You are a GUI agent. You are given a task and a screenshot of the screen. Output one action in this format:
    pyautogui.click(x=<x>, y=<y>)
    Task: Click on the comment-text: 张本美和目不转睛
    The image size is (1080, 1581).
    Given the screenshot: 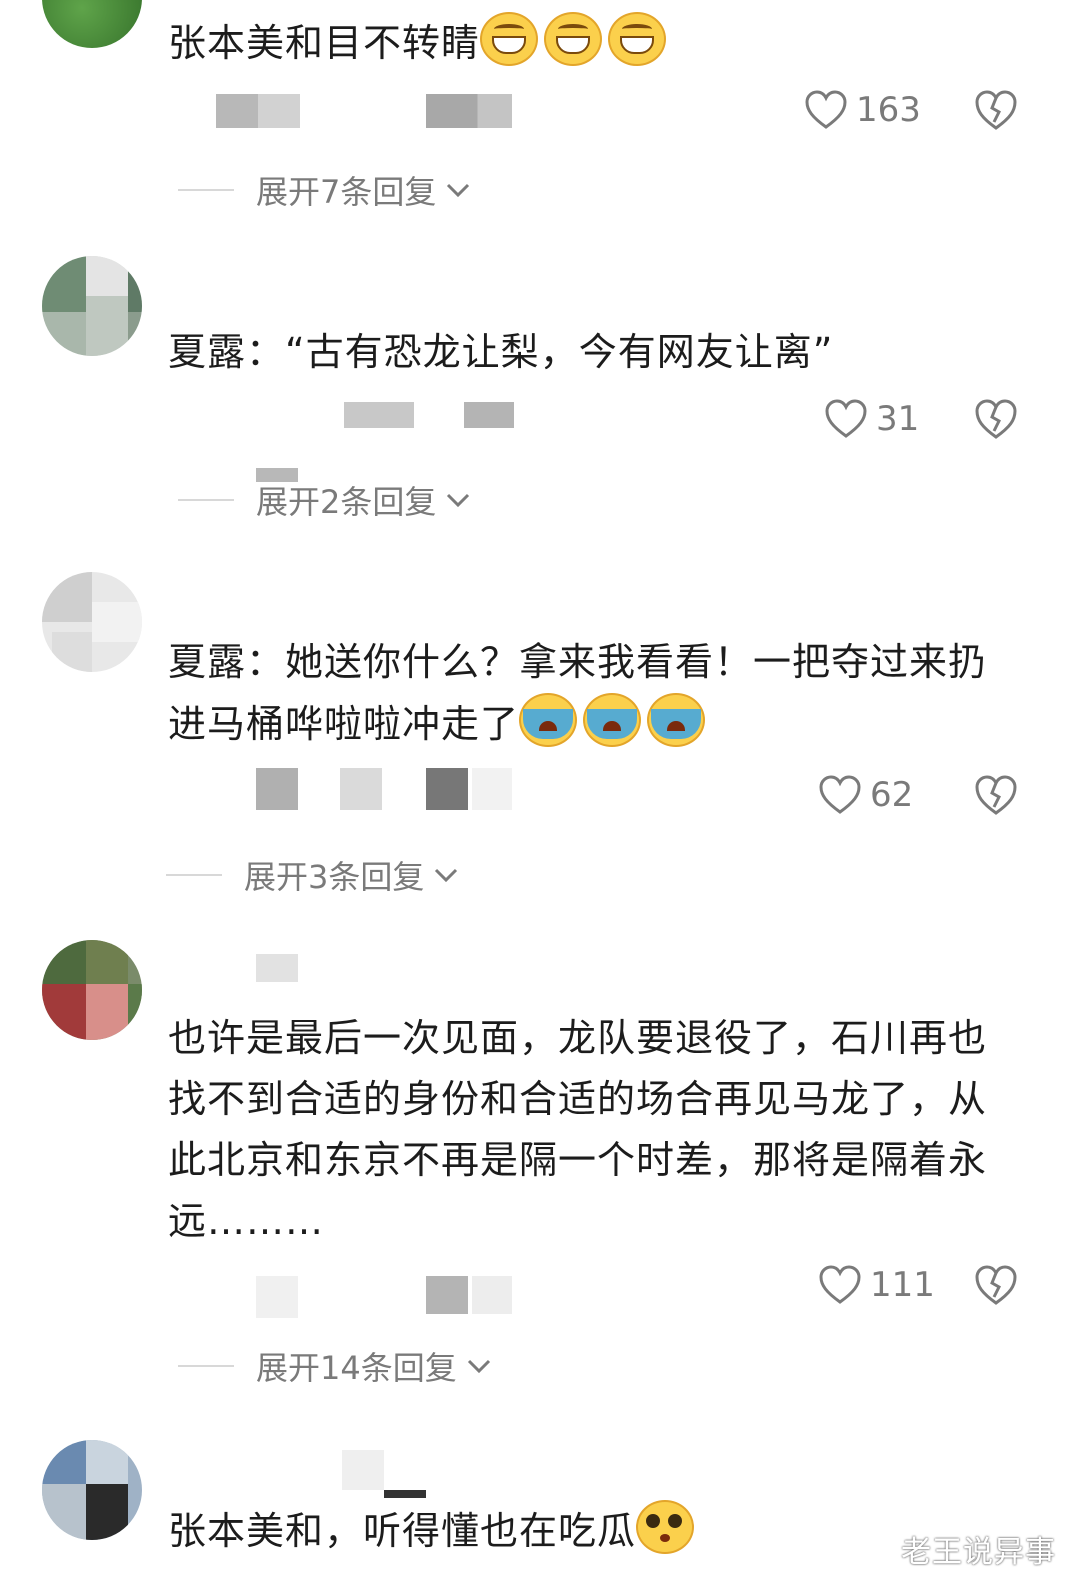 What is the action you would take?
    pyautogui.click(x=598, y=43)
    